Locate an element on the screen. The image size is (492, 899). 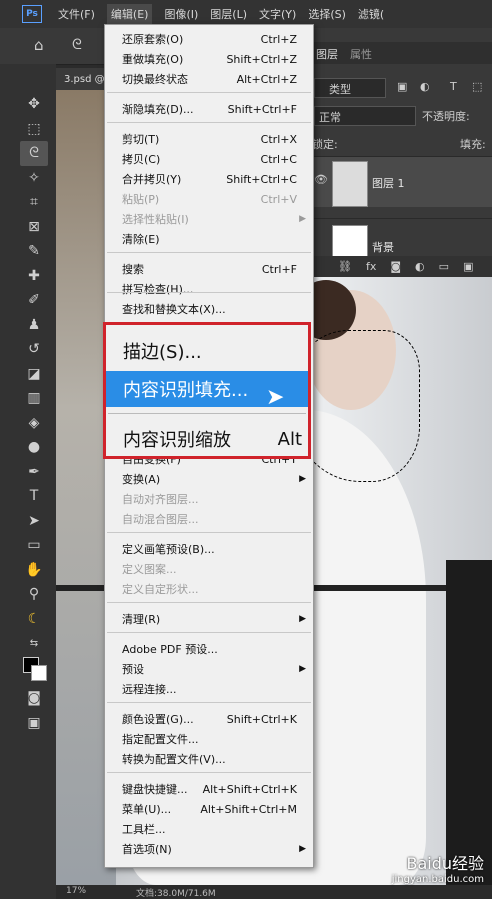
marquee-tool-icon: ⬚ is located at coordinates (34, 129).